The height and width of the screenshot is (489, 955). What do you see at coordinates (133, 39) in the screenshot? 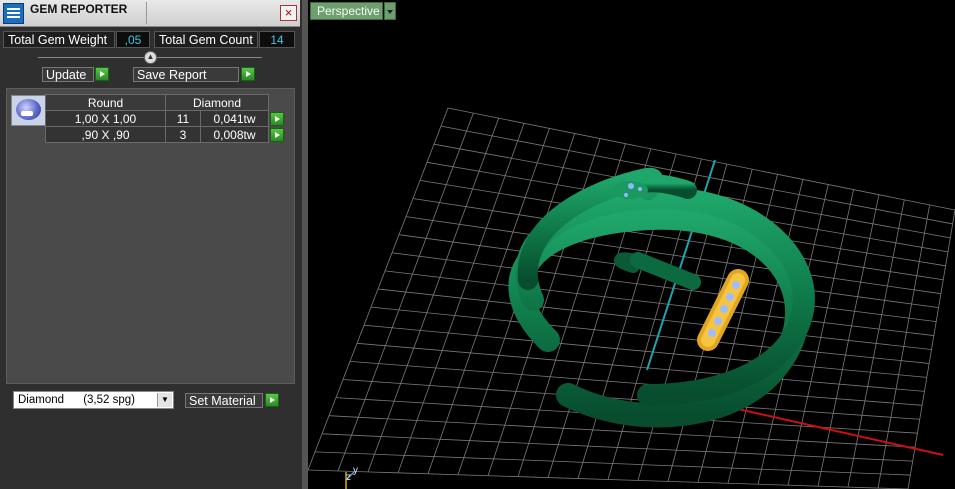
I see `total-gem-weight-value: ,05` at bounding box center [133, 39].